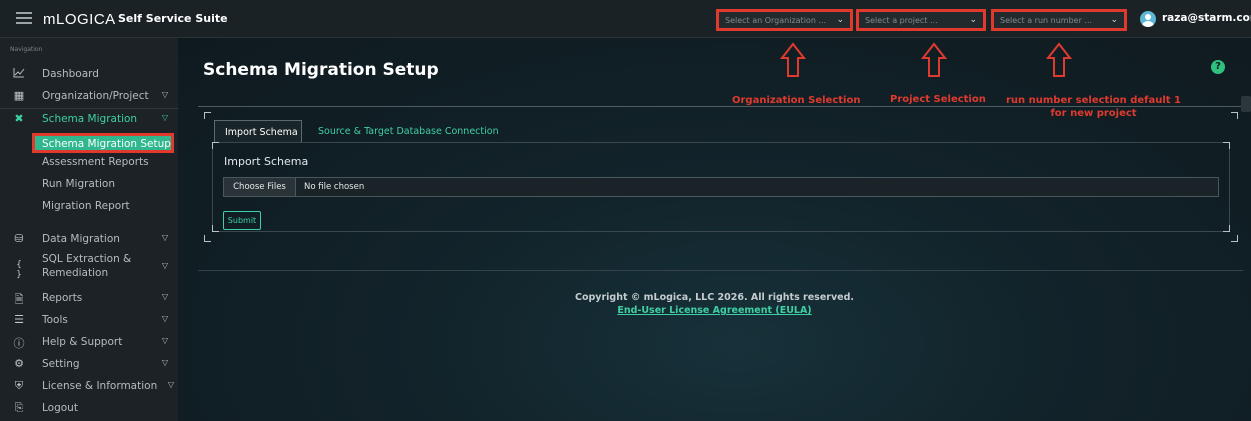 The height and width of the screenshot is (421, 1251). I want to click on suite-title: Self Service Suite, so click(173, 18).